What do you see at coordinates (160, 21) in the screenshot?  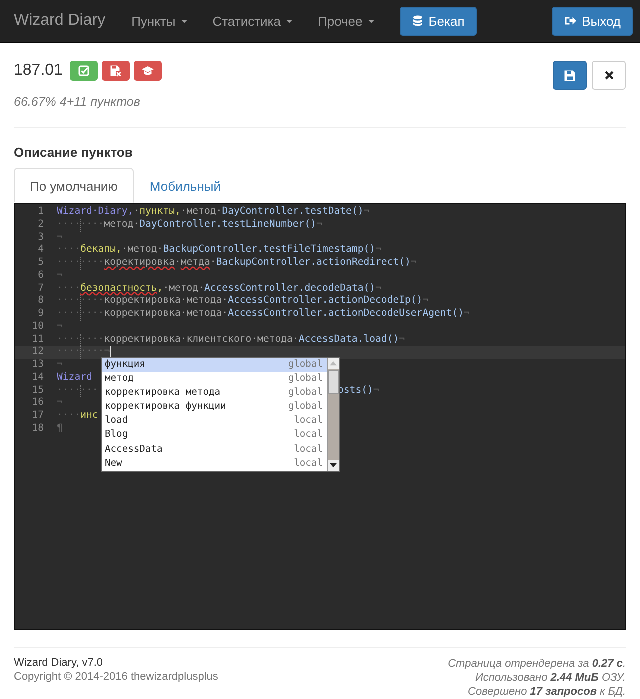 I see `nav-menu: Пункты` at bounding box center [160, 21].